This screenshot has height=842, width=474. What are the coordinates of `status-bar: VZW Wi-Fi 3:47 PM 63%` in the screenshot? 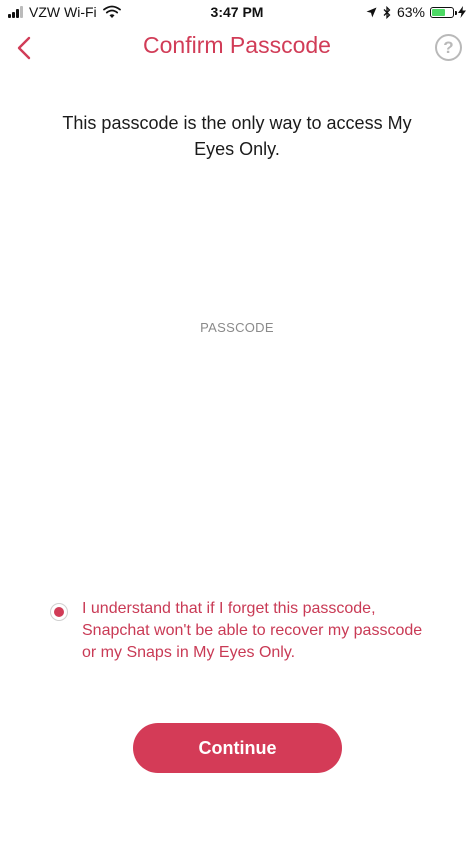 It's located at (237, 12).